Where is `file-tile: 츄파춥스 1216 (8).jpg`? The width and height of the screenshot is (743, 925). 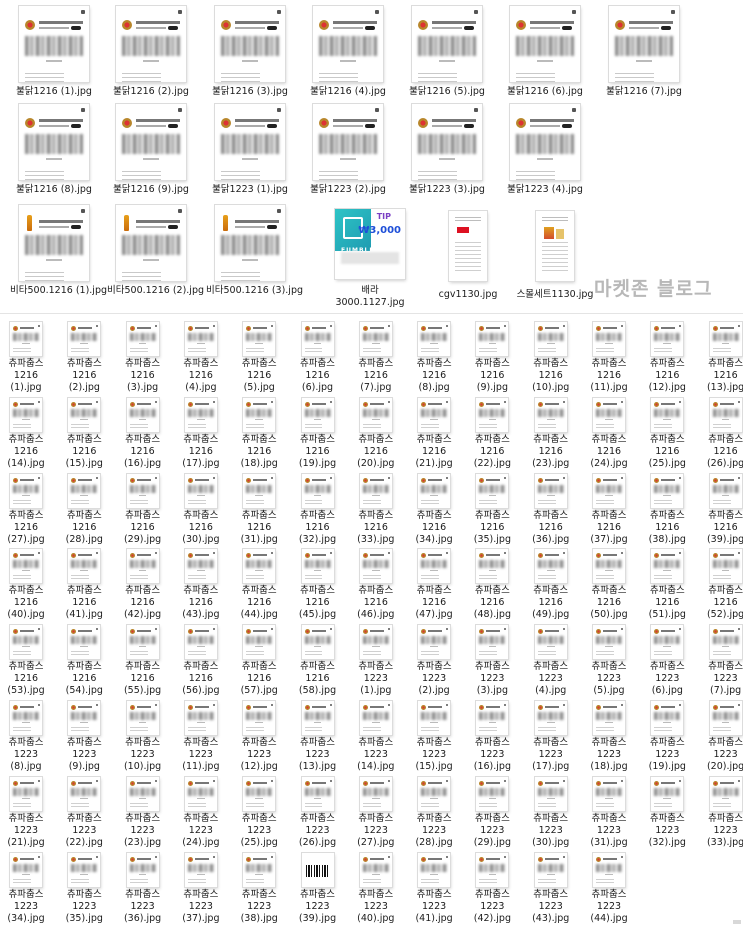 file-tile: 츄파춥스 1216 (8).jpg is located at coordinates (434, 358).